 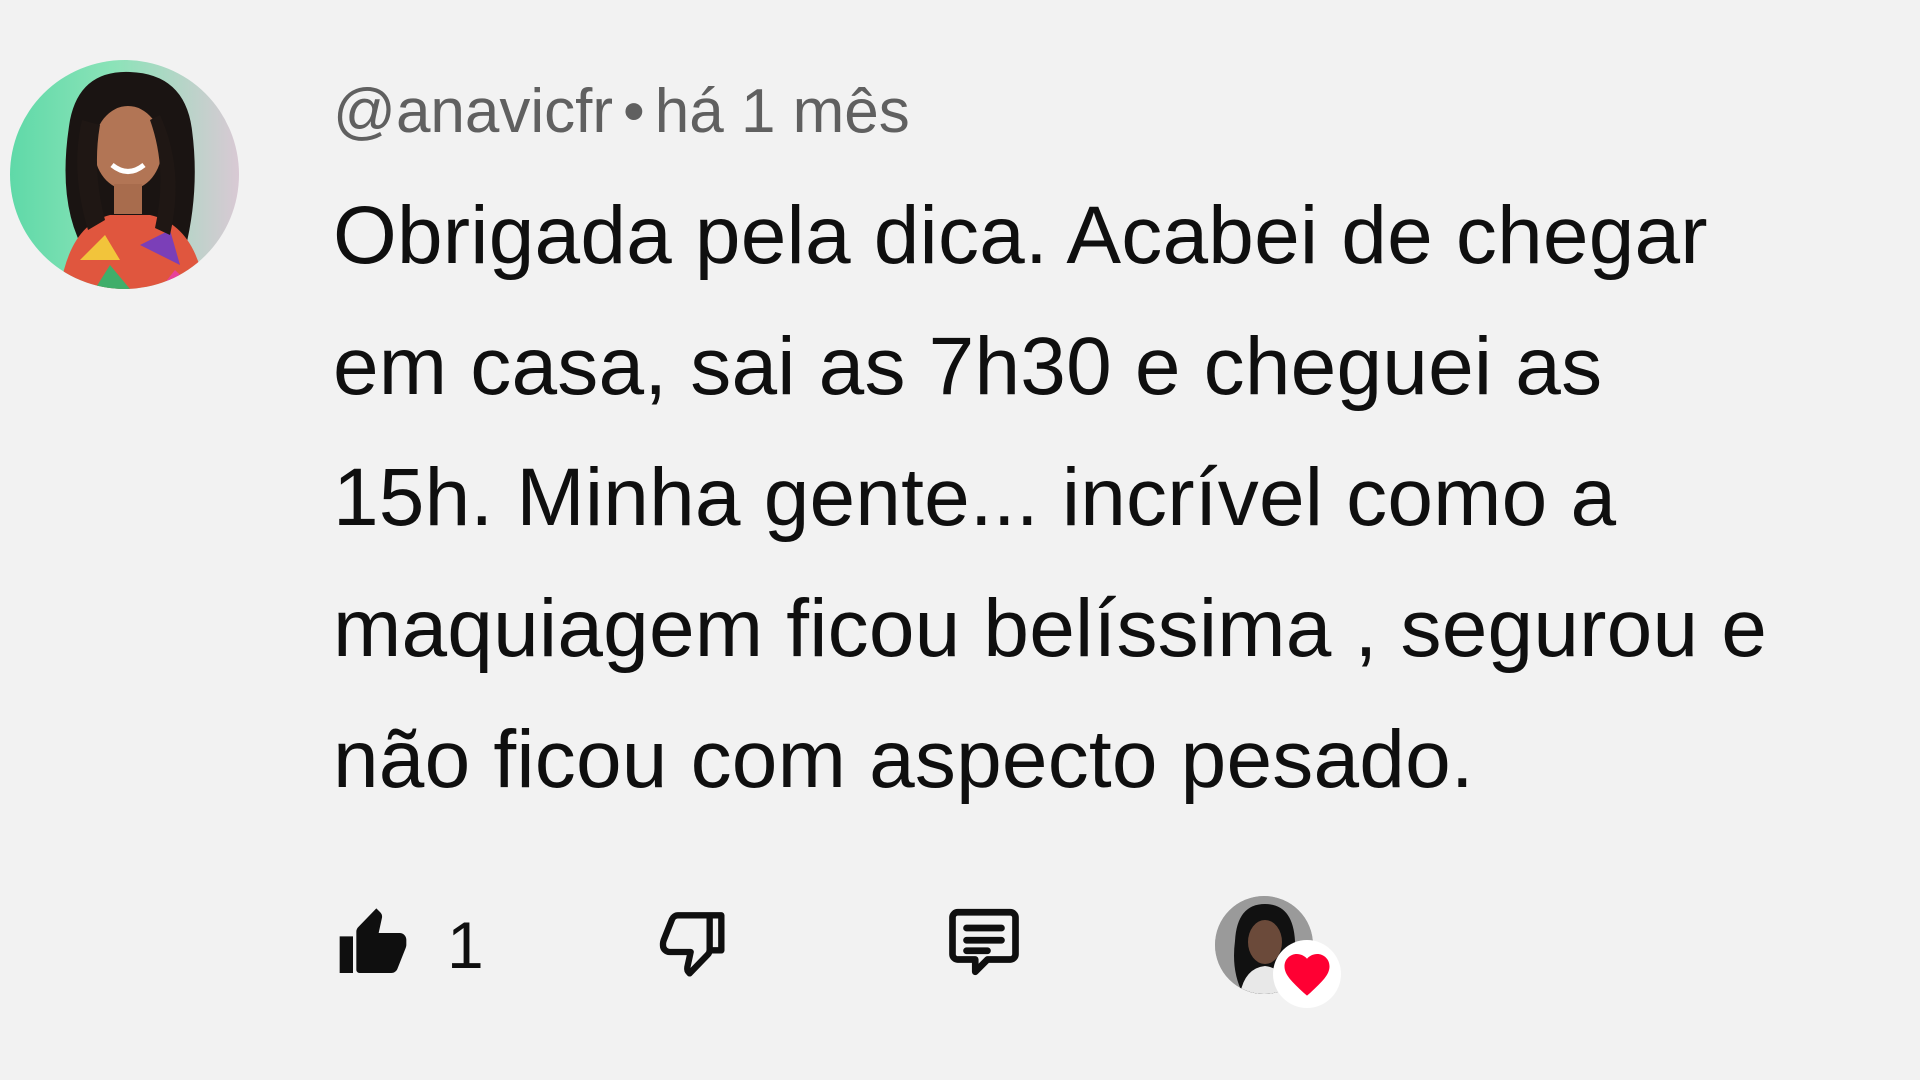 I want to click on comment-meta: @anavicfr • há 1 mês, so click(x=621, y=112).